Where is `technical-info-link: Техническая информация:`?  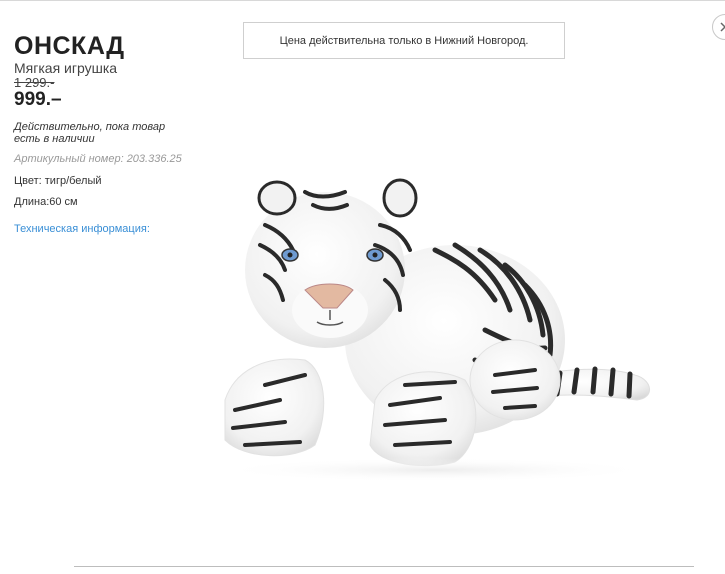
technical-info-link: Техническая информация: is located at coordinates (82, 229).